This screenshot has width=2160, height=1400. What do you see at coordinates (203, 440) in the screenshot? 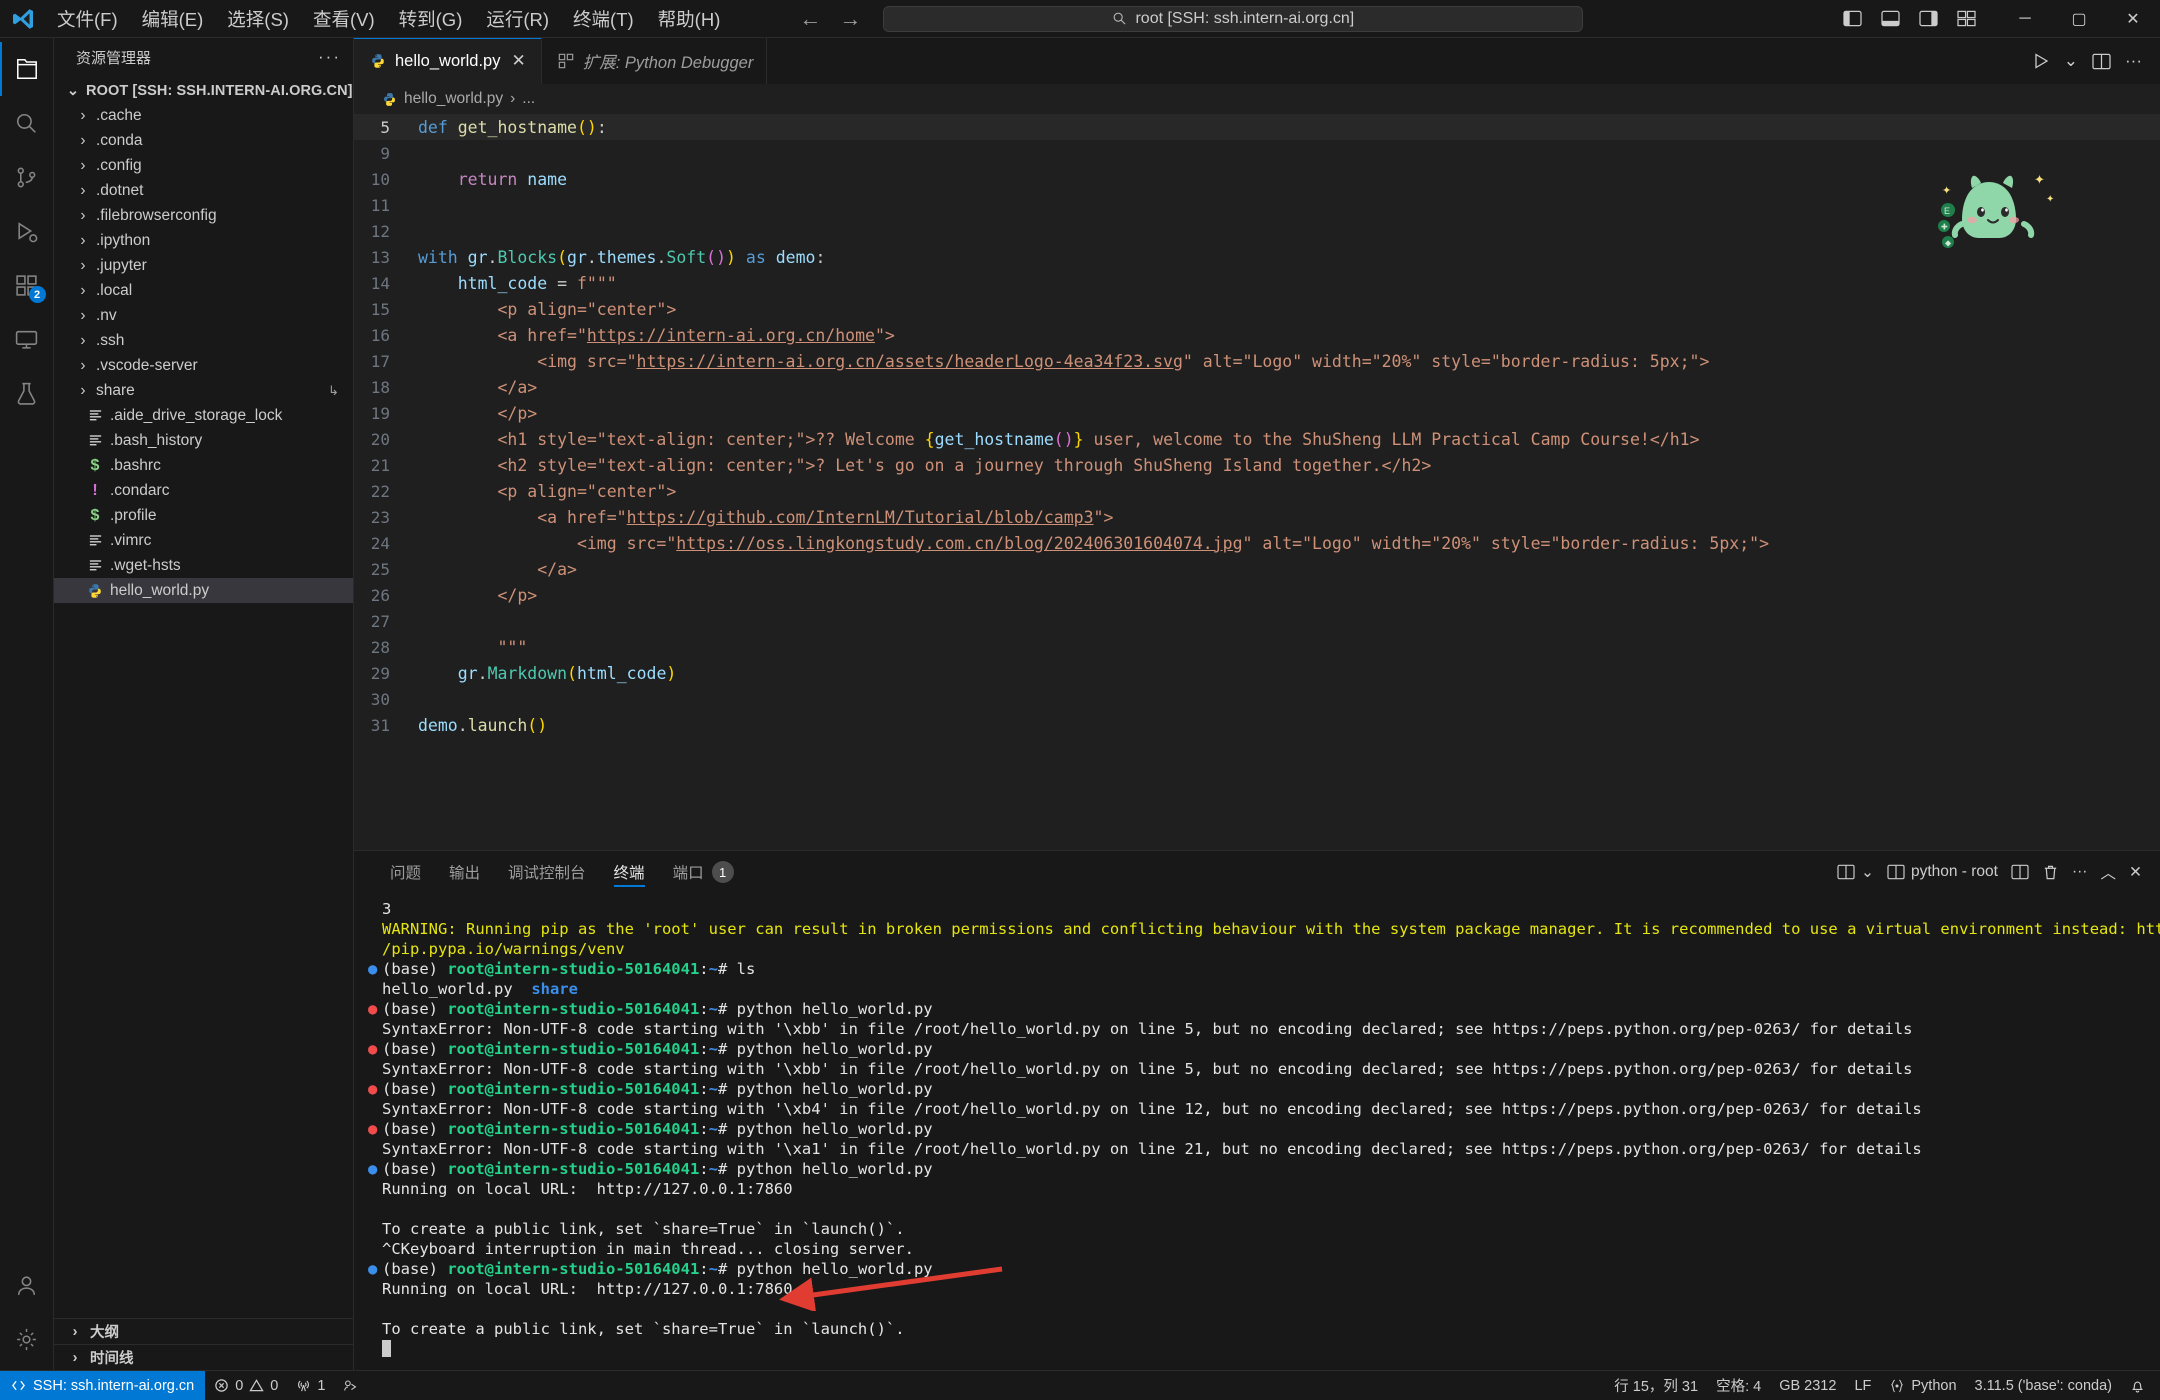
I see `tree-item-bash-history: .bash_history` at bounding box center [203, 440].